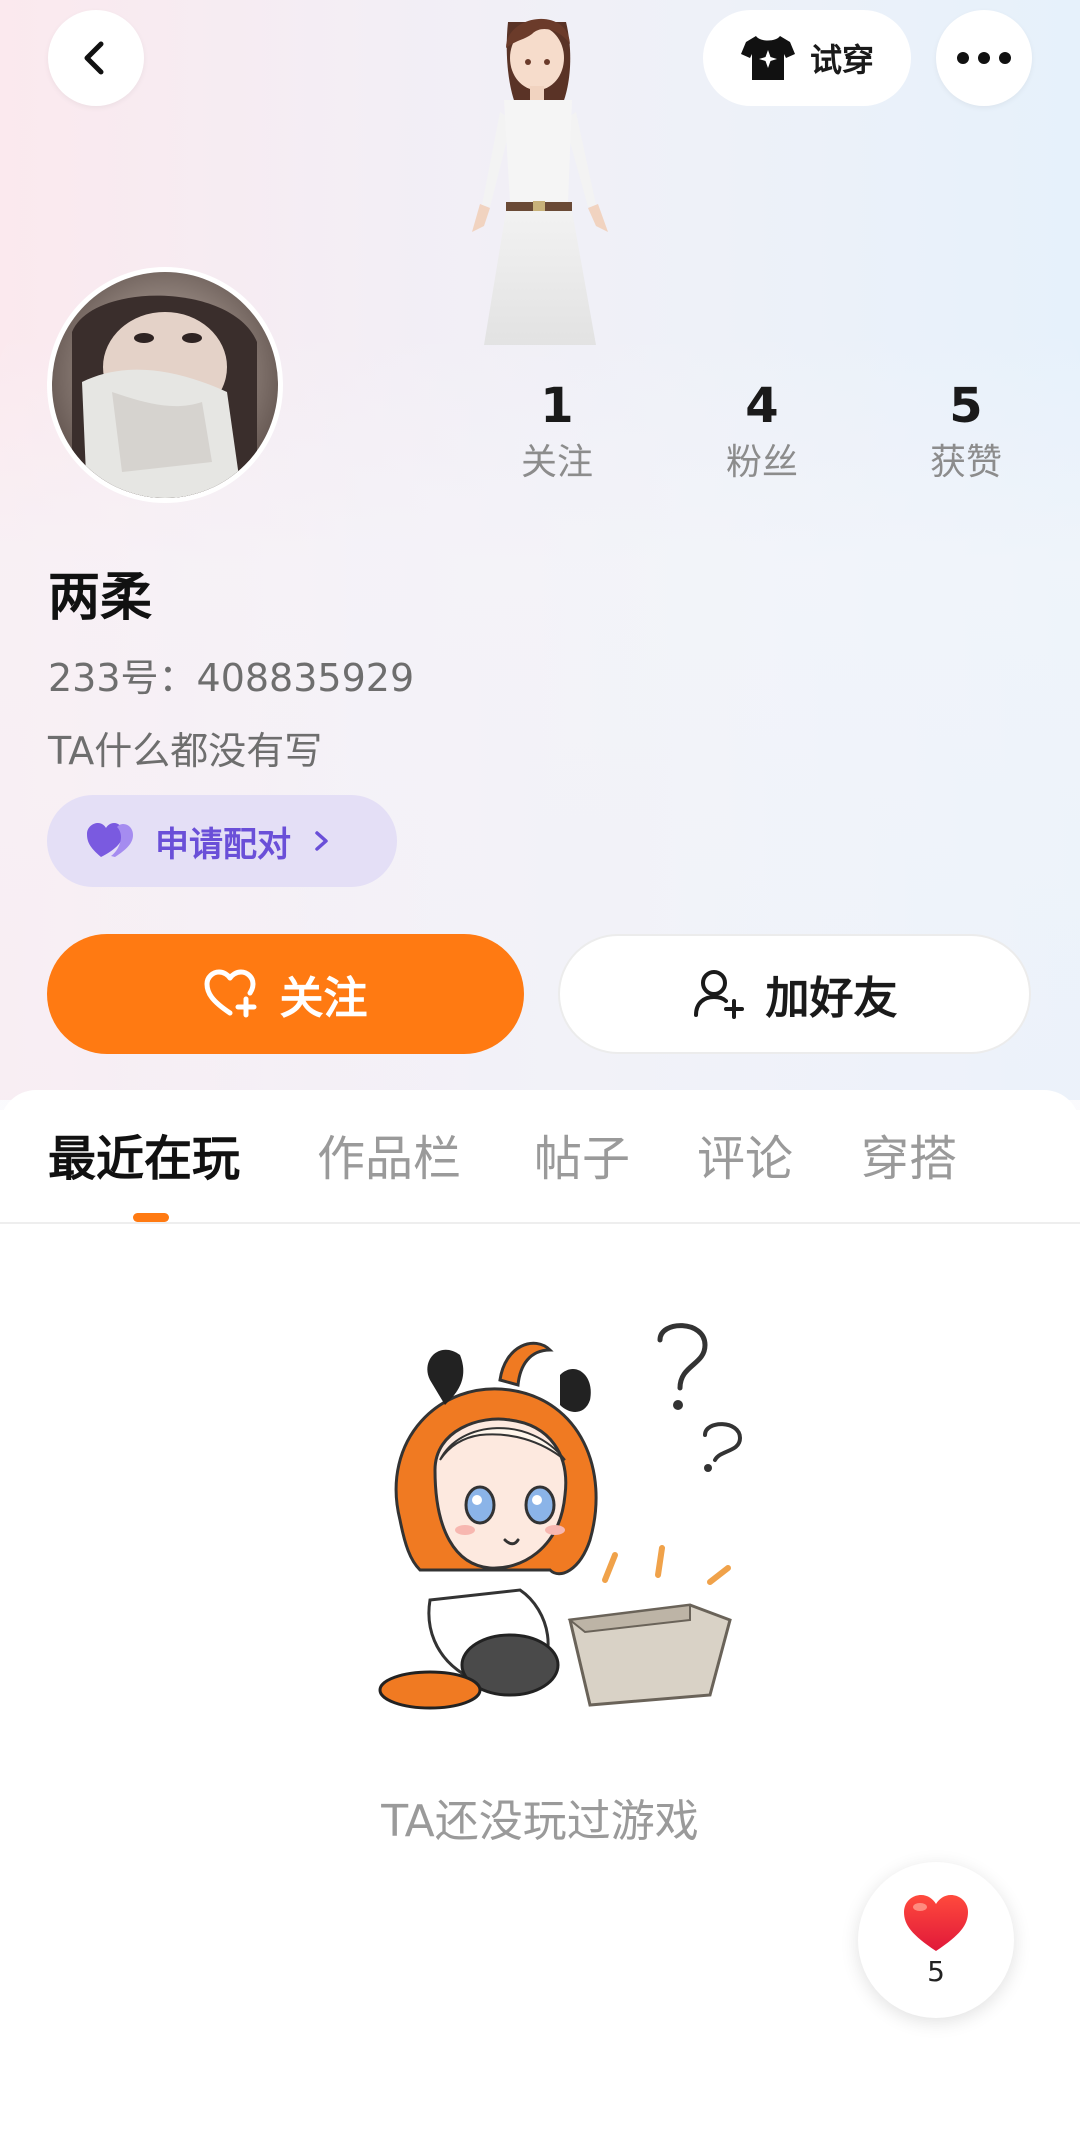 The height and width of the screenshot is (2150, 1080). Describe the element at coordinates (560, 1516) in the screenshot. I see `empty-state-illustration` at that location.